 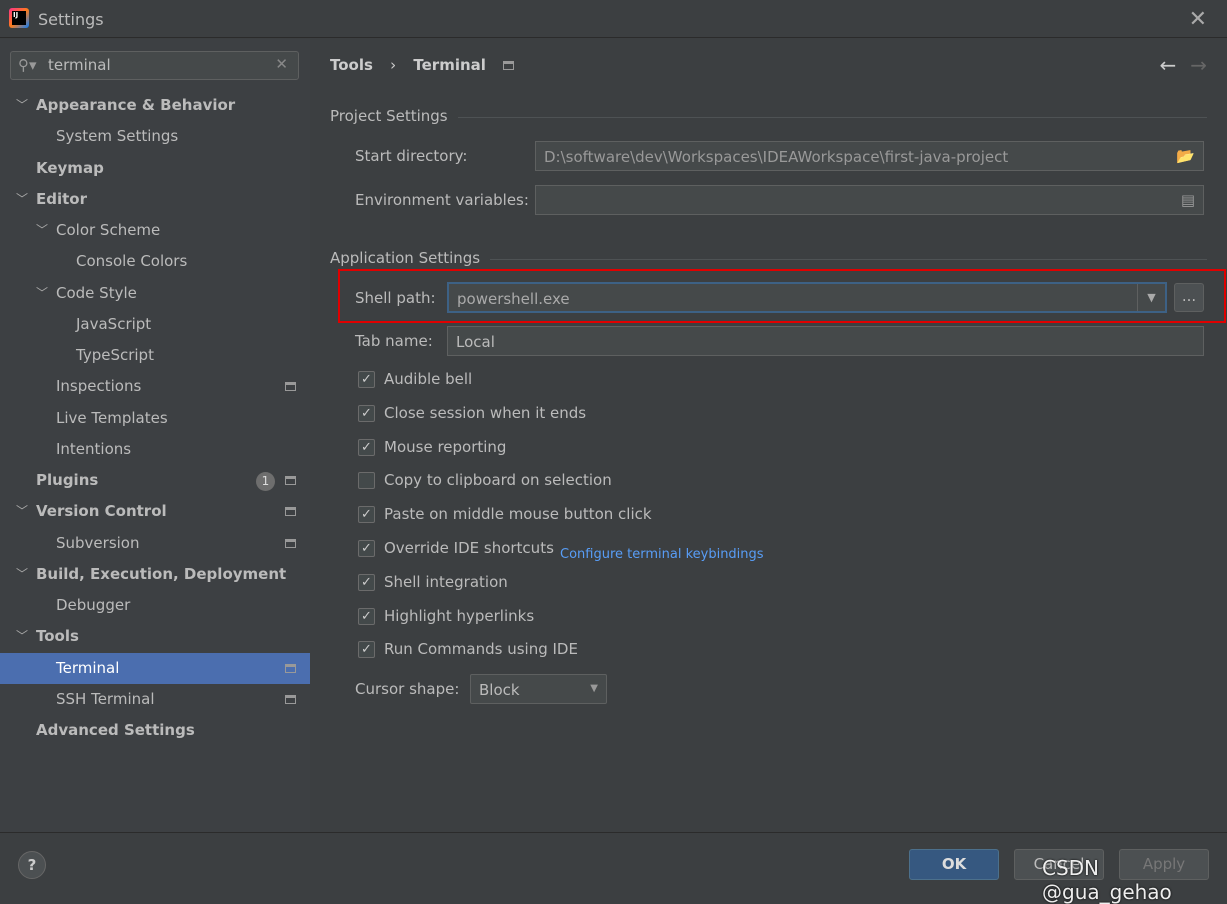 What do you see at coordinates (101, 511) in the screenshot?
I see `sidebar-item-label: Version Control` at bounding box center [101, 511].